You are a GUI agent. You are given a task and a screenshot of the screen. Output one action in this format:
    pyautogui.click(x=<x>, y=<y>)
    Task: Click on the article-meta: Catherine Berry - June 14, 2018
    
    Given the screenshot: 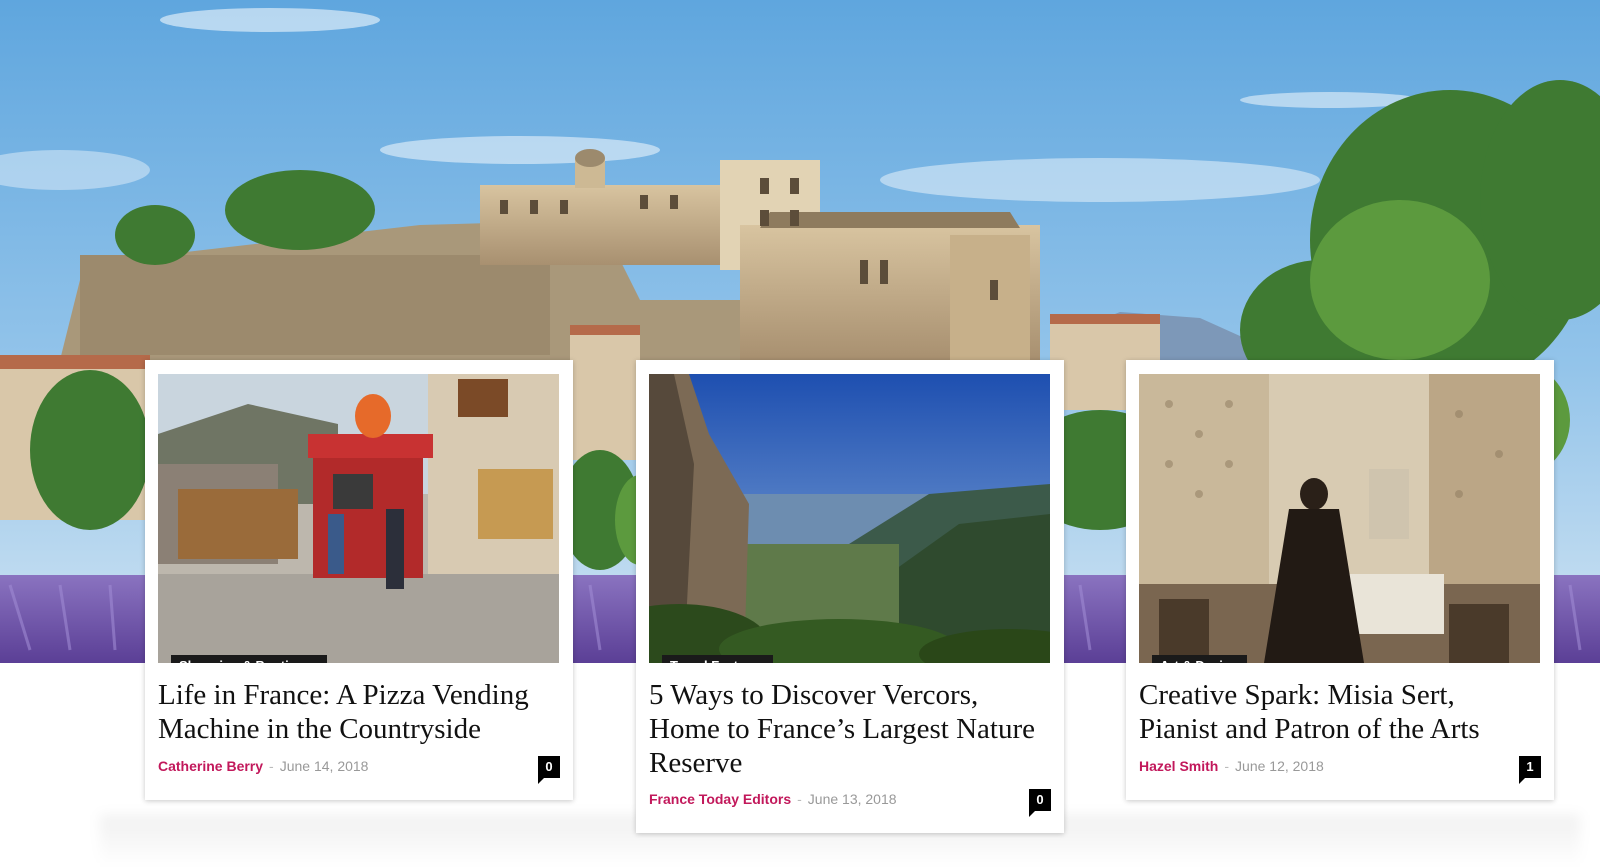 What is the action you would take?
    pyautogui.click(x=263, y=766)
    